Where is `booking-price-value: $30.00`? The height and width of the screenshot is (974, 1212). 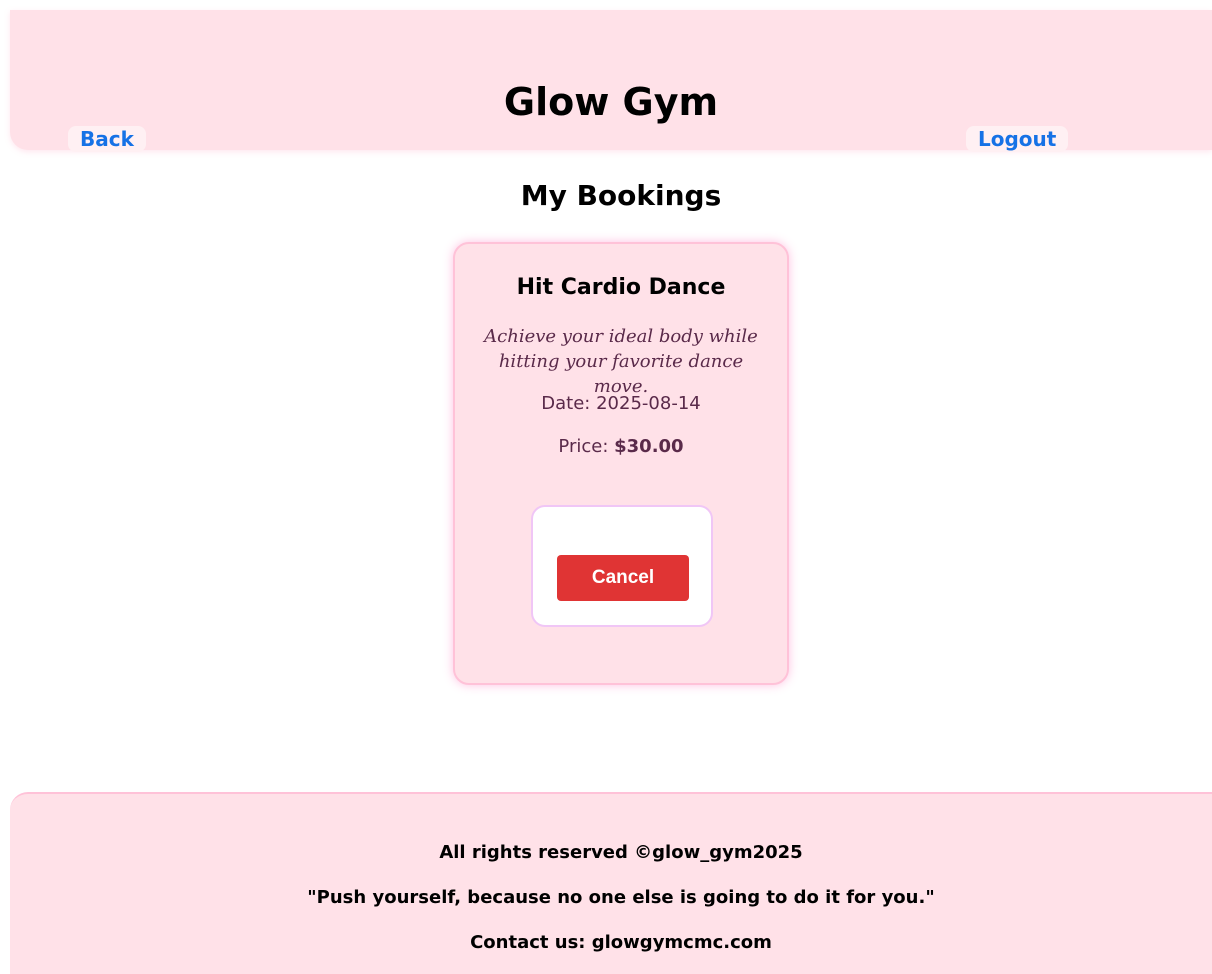
booking-price-value: $30.00 is located at coordinates (649, 446).